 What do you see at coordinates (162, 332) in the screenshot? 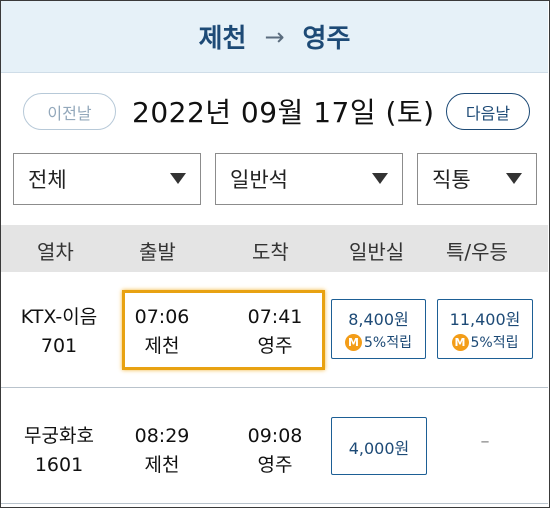
I see `departure-info: 07:06 제천` at bounding box center [162, 332].